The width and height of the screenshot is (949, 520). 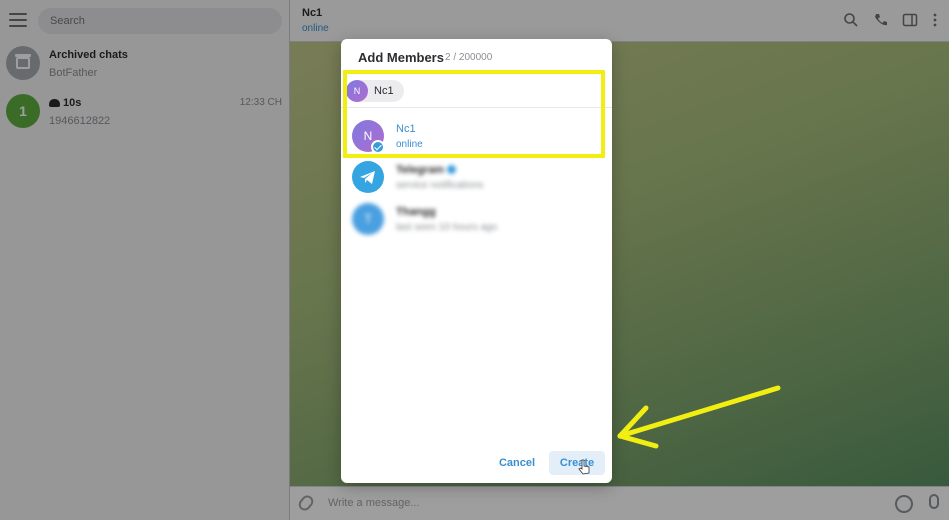 What do you see at coordinates (409, 144) in the screenshot?
I see `contact-status: online` at bounding box center [409, 144].